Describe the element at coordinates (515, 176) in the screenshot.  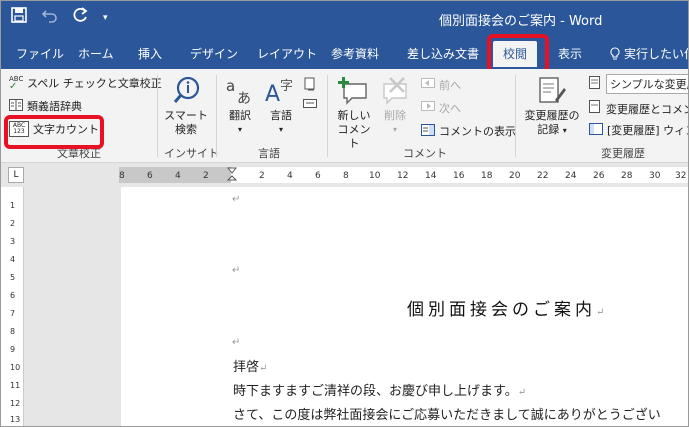
I see `ruler-tick: 20` at that location.